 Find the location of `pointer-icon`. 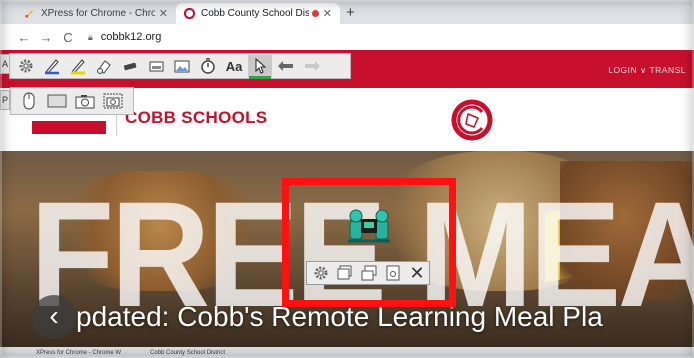

pointer-icon is located at coordinates (260, 67).